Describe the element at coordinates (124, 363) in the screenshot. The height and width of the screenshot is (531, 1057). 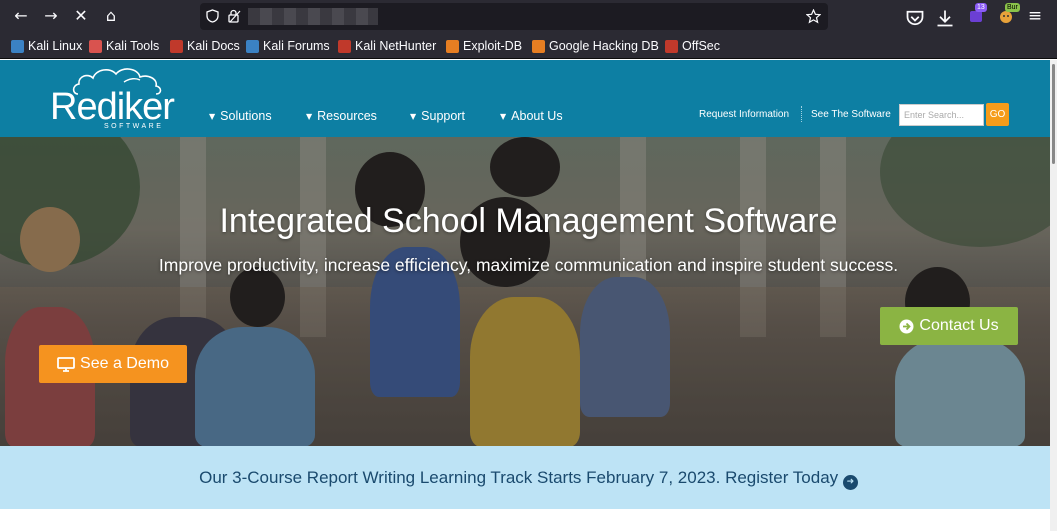
I see `demo-button-label: See a Demo` at that location.